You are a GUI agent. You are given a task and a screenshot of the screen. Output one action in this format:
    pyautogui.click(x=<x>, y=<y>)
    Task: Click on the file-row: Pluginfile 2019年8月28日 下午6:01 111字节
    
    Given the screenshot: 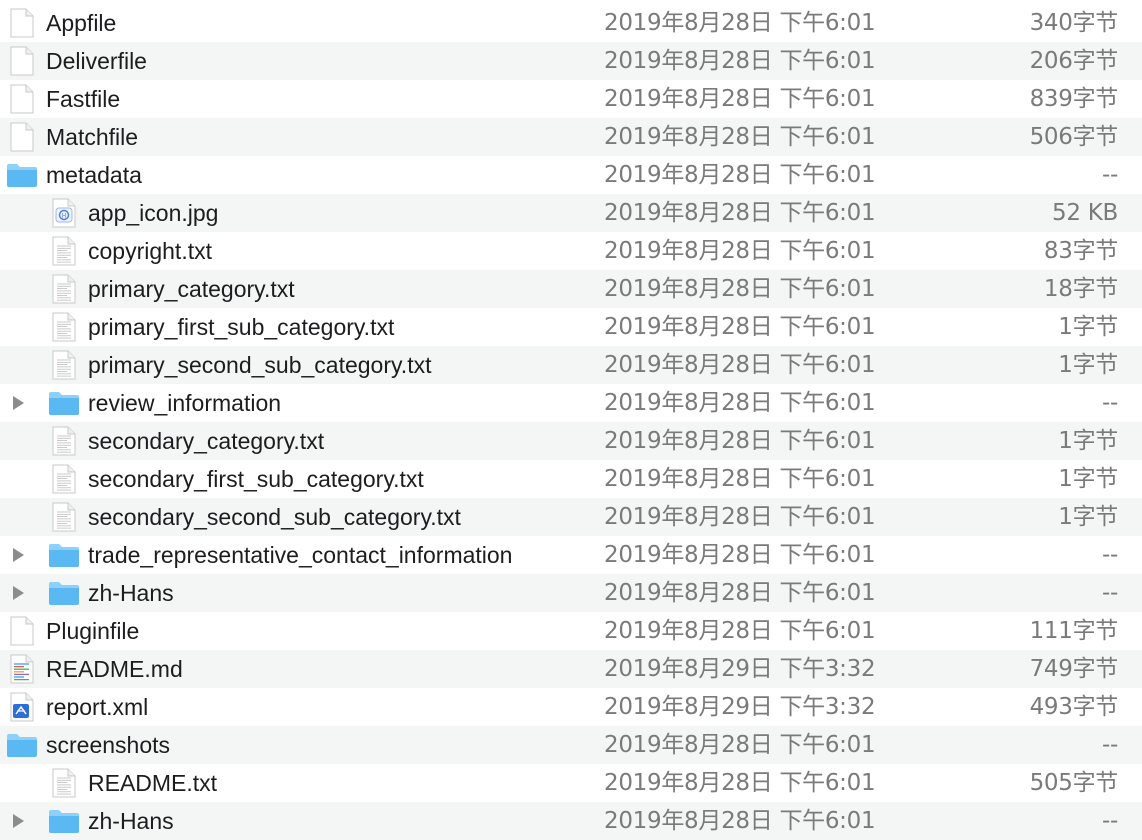 What is the action you would take?
    pyautogui.click(x=571, y=631)
    